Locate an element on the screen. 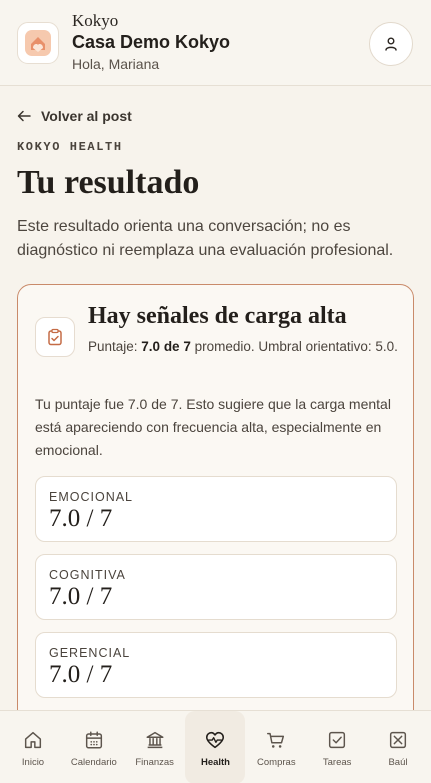 The width and height of the screenshot is (431, 783). score-suffix: promedio. Umbral orientativo: 5.0. is located at coordinates (294, 346).